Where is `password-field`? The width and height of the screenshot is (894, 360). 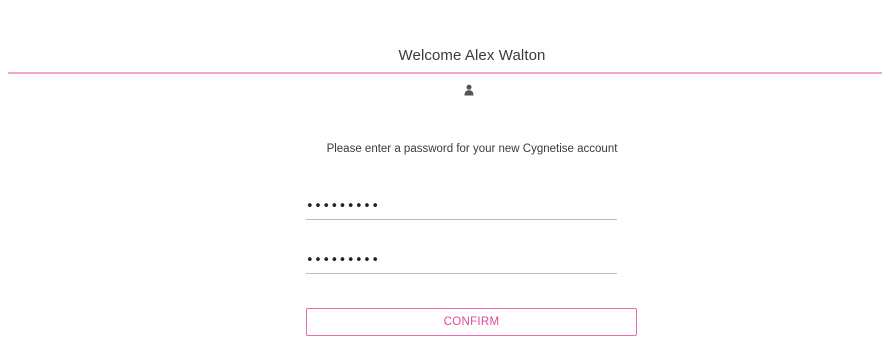
password-field is located at coordinates (461, 207).